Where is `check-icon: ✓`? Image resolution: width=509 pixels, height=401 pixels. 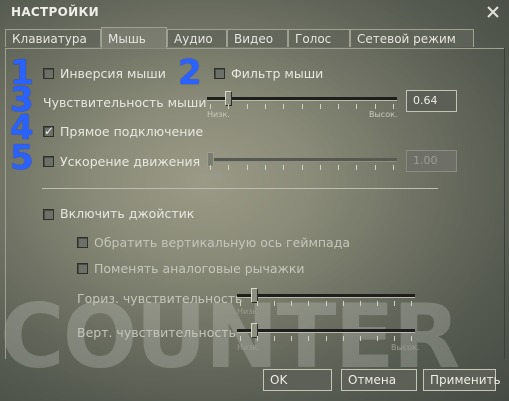 check-icon: ✓ is located at coordinates (49, 131).